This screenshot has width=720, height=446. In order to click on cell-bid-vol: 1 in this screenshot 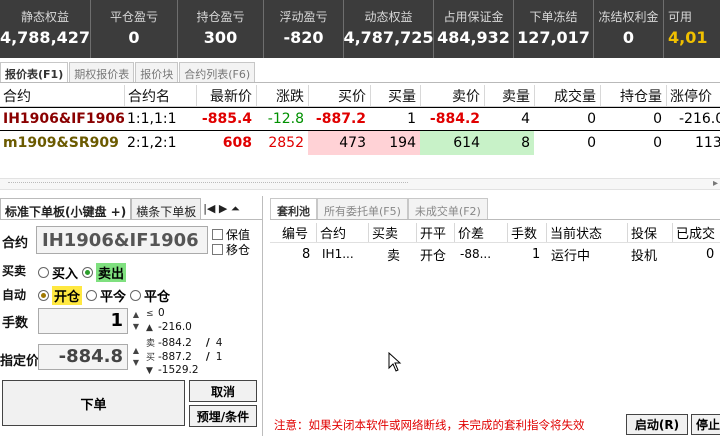, I will do `click(411, 119)`.